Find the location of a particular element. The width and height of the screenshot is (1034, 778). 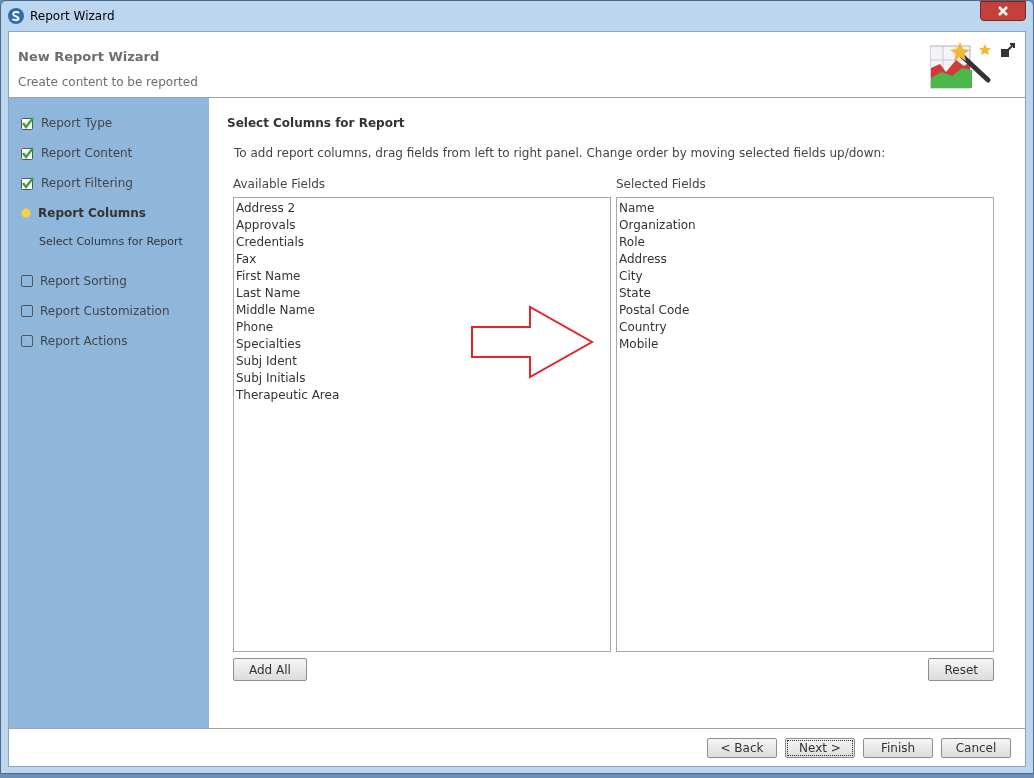

field-item: Country is located at coordinates (805, 327).